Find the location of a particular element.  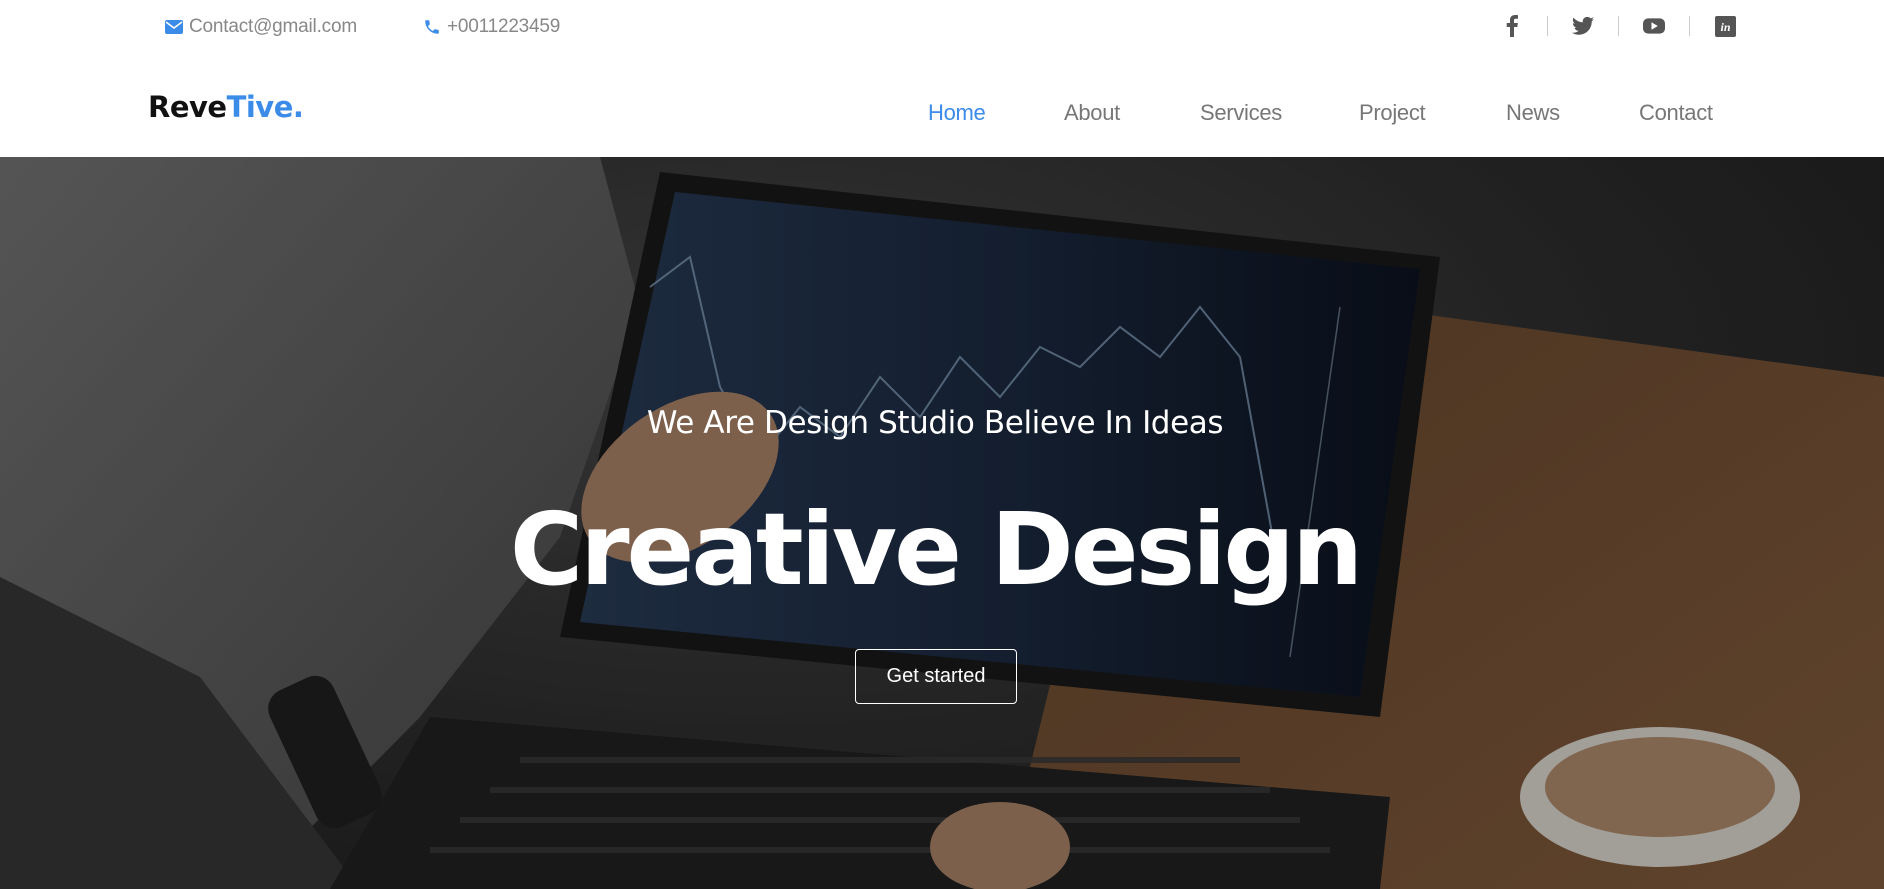

logo-accent-text: Tive. is located at coordinates (265, 107).